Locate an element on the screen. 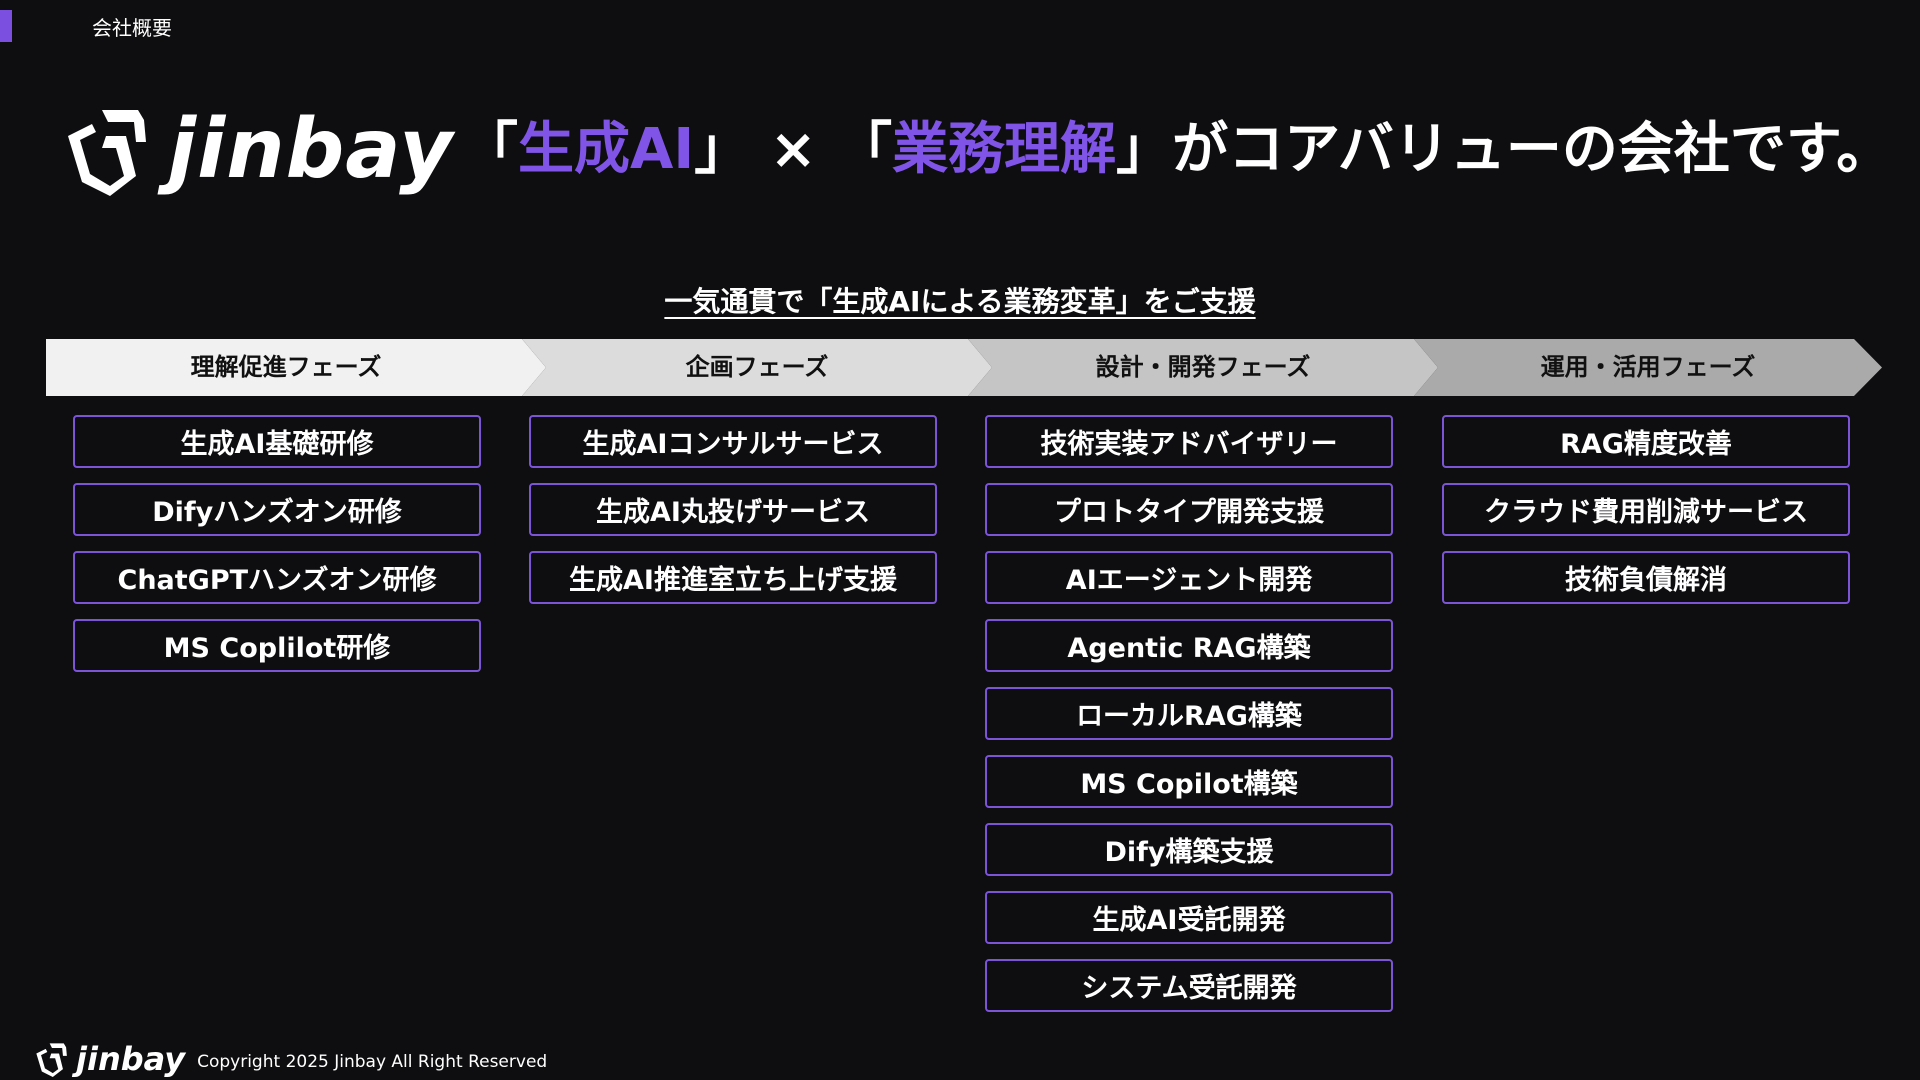 The image size is (1920, 1080). phase-label: 運用・活用フェーズ is located at coordinates (1648, 367).